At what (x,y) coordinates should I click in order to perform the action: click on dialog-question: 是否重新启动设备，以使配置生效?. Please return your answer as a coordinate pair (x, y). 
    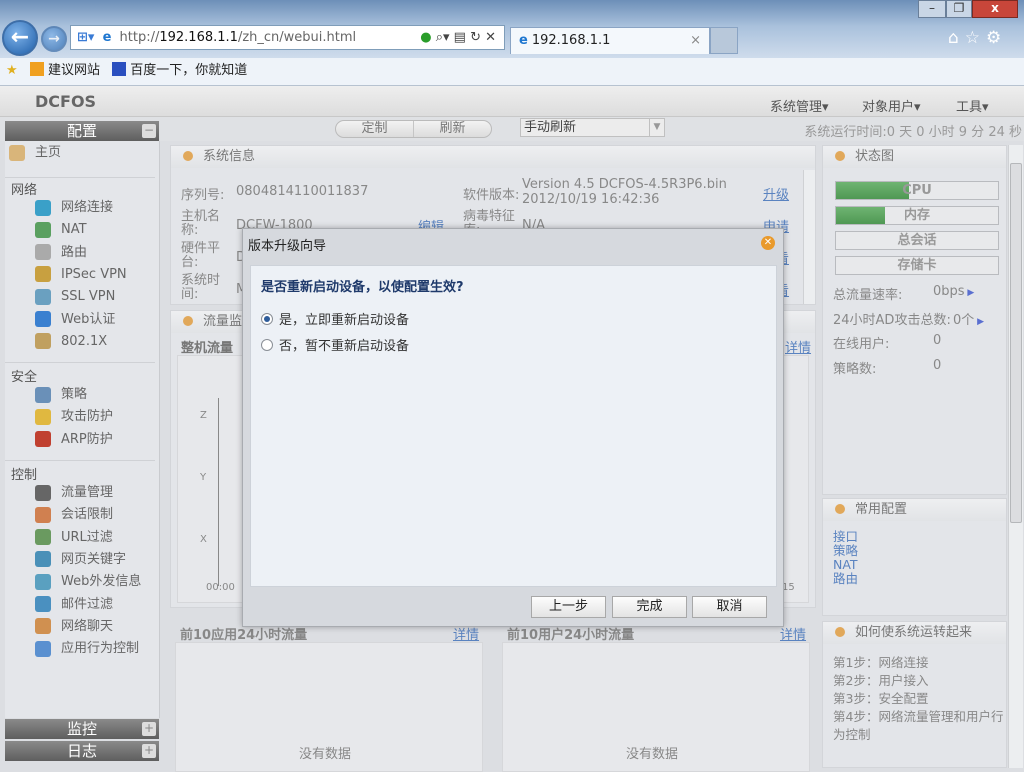
    Looking at the image, I should click on (362, 287).